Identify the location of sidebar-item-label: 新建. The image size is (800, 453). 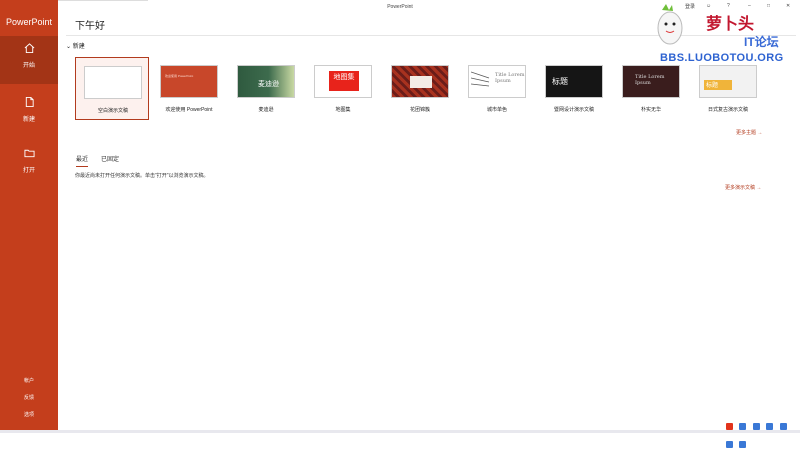
(28, 120).